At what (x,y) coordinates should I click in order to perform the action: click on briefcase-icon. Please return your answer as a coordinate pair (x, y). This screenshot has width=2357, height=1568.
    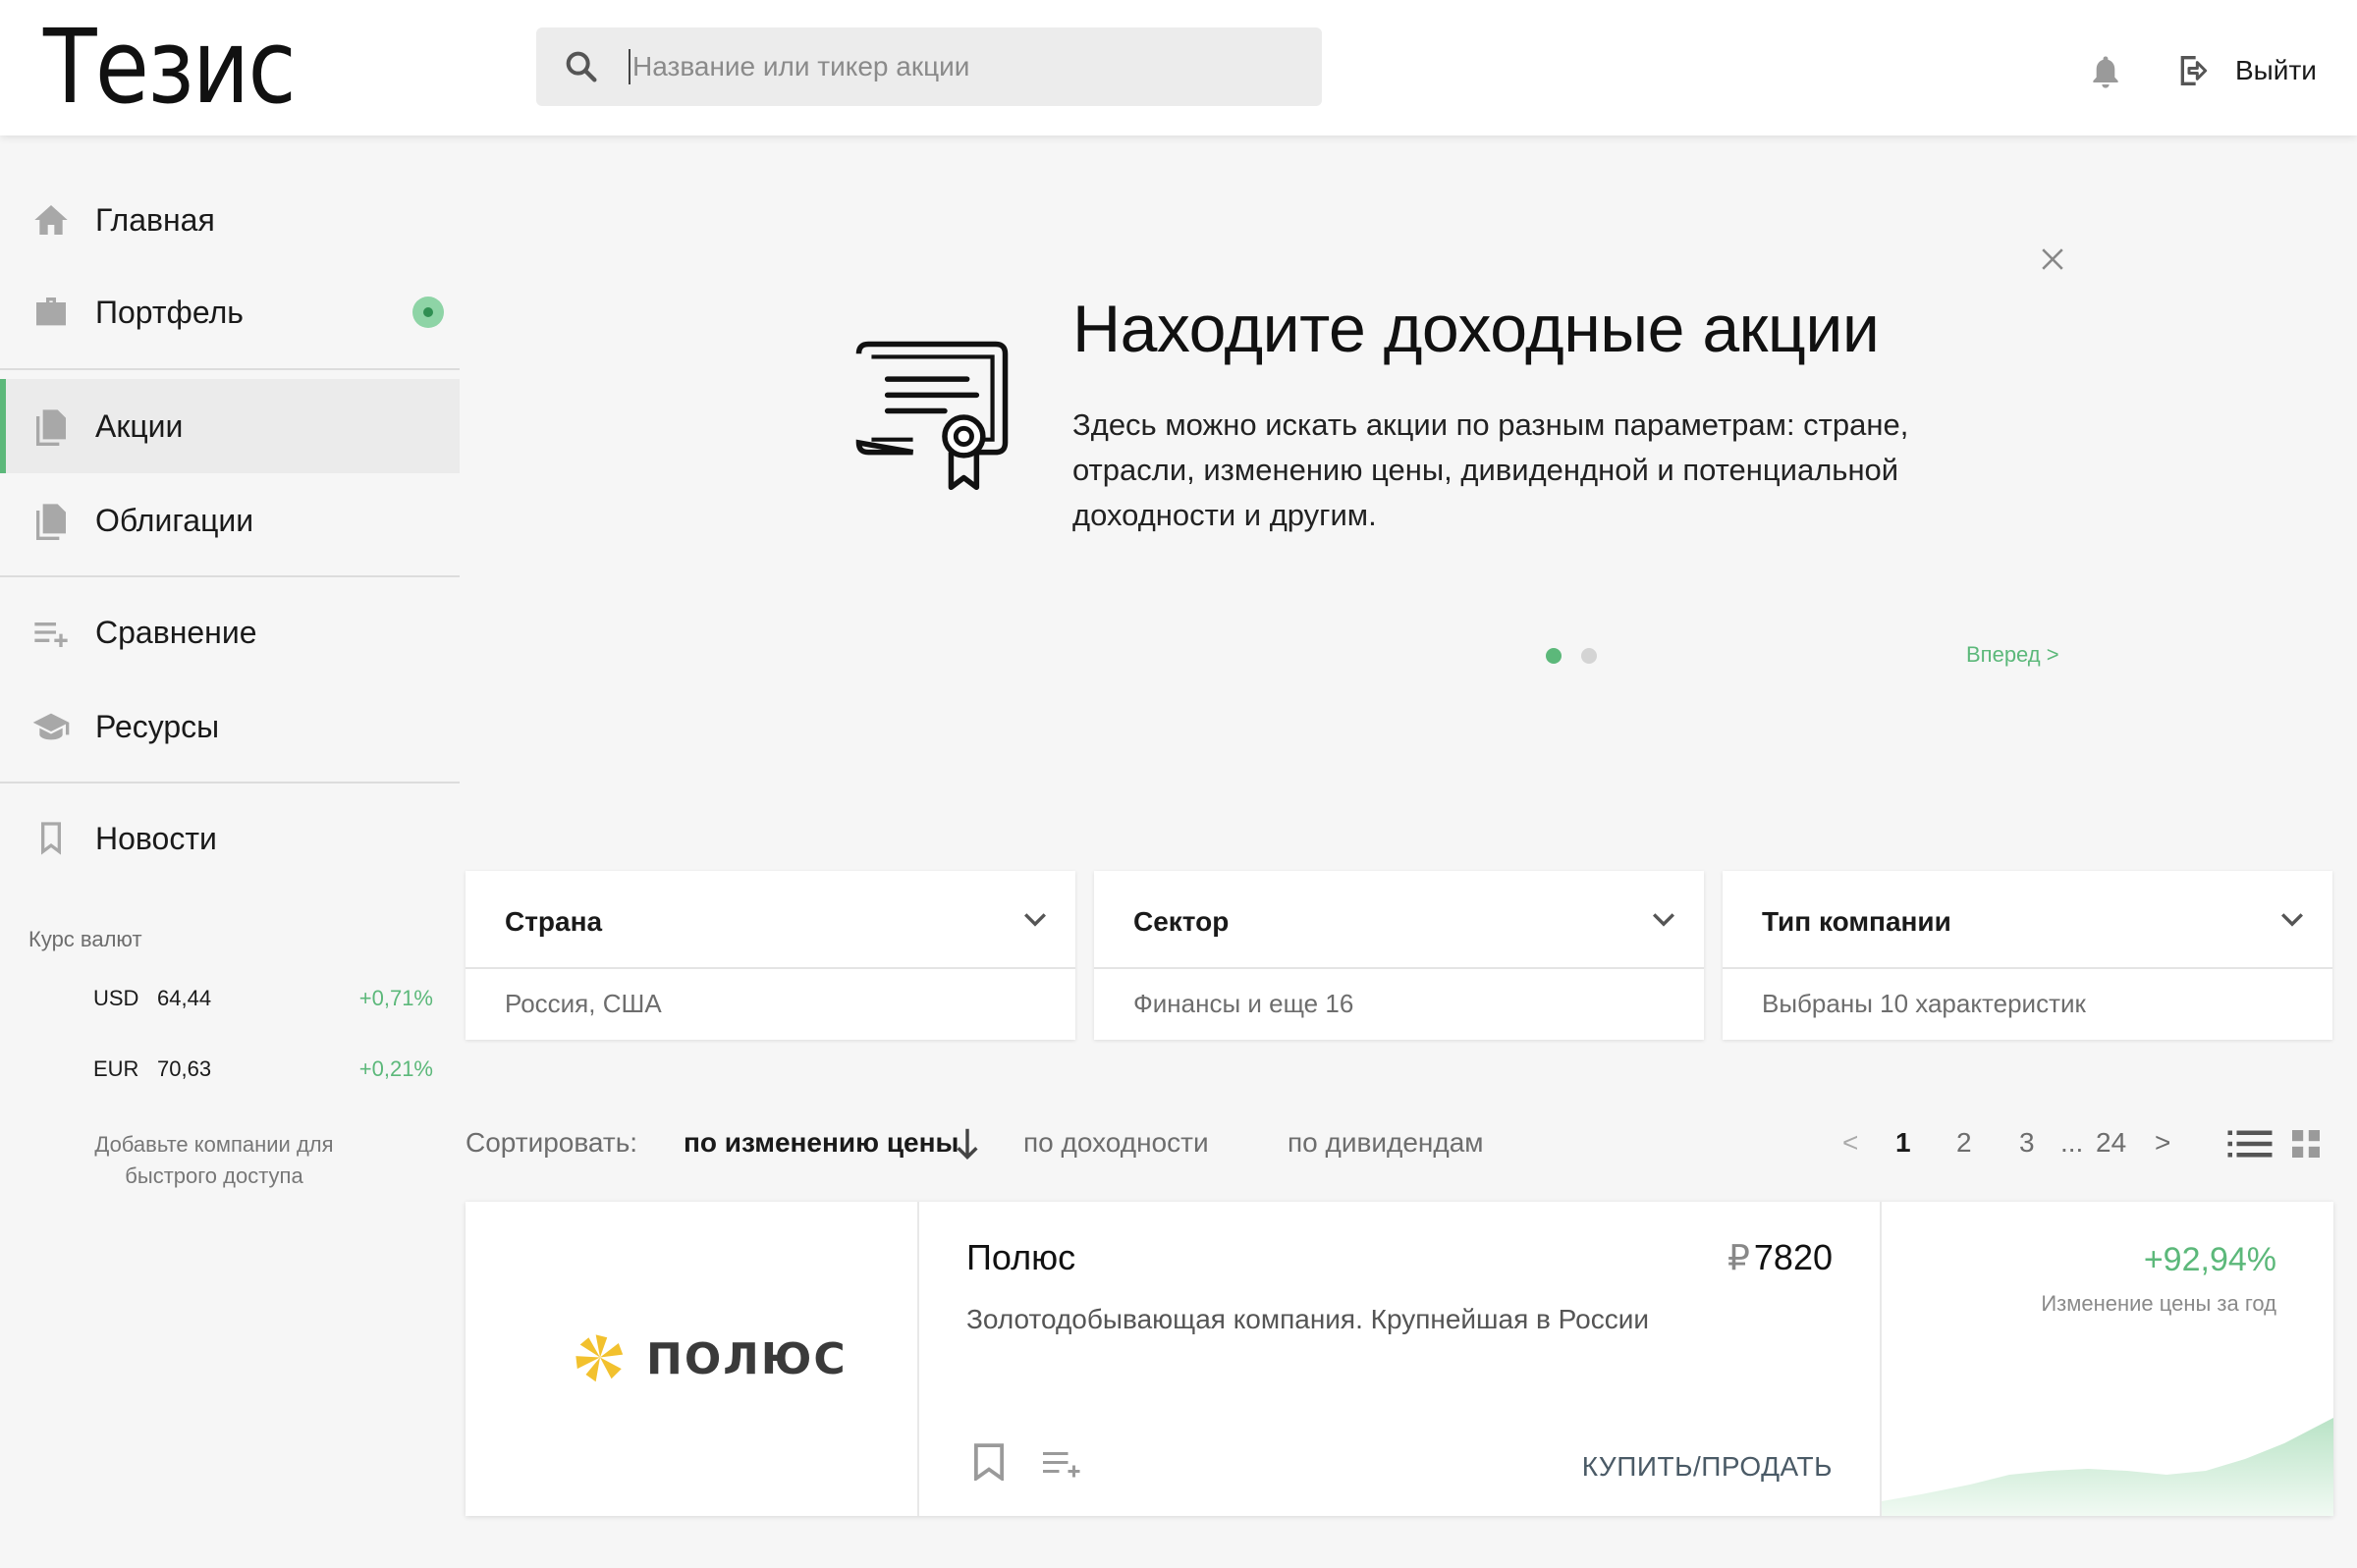
    Looking at the image, I should click on (51, 311).